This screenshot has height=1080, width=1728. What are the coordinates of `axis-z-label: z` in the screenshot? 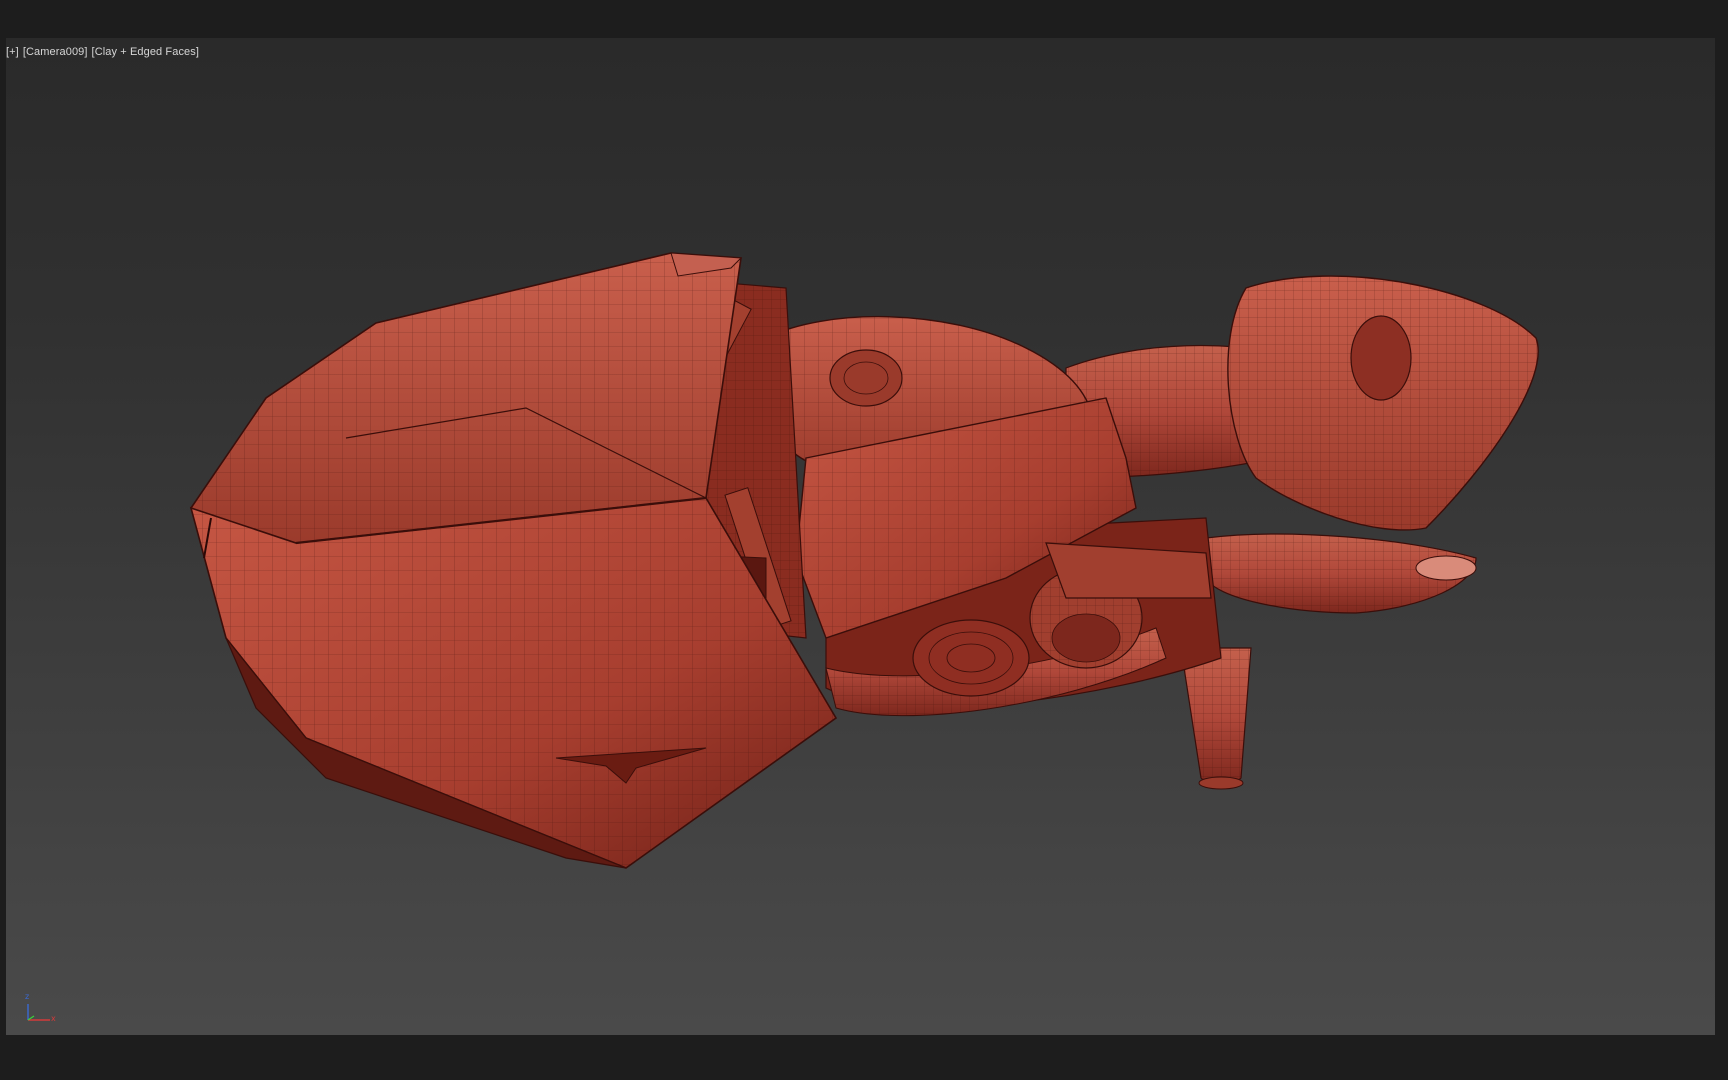 It's located at (27, 996).